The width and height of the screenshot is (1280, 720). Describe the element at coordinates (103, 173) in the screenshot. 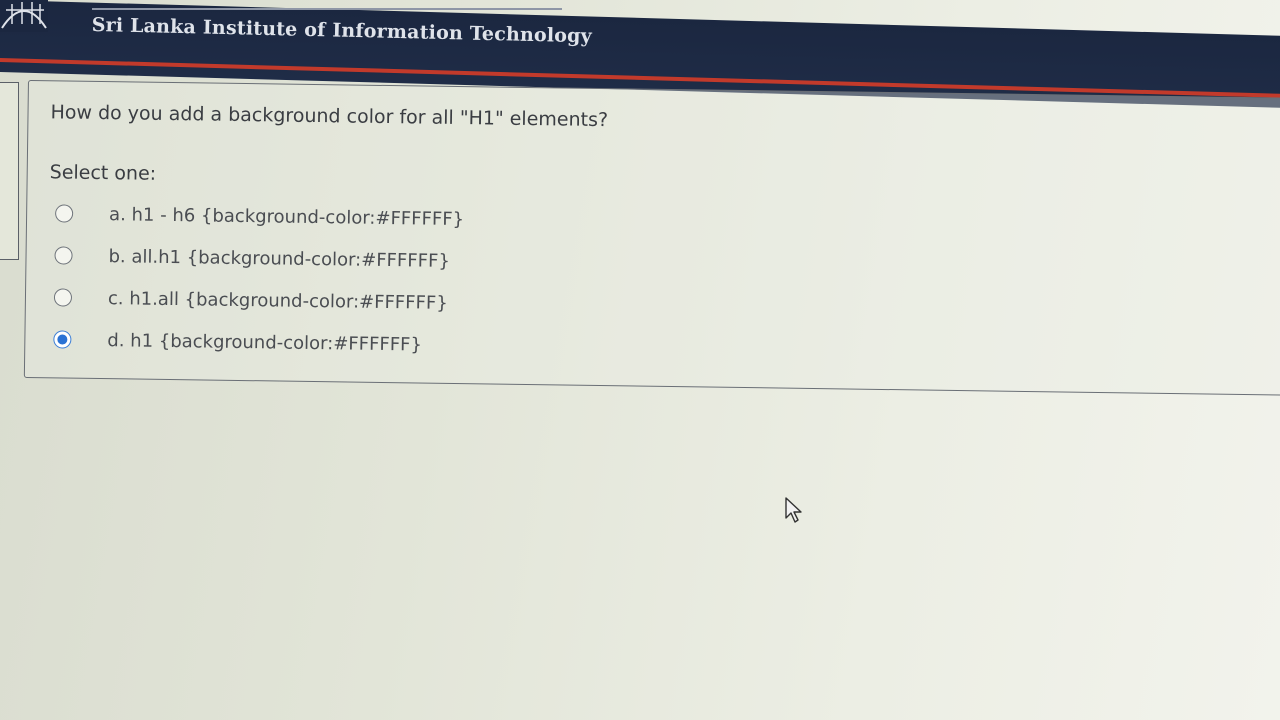

I see `select-one-label: Select one:` at that location.